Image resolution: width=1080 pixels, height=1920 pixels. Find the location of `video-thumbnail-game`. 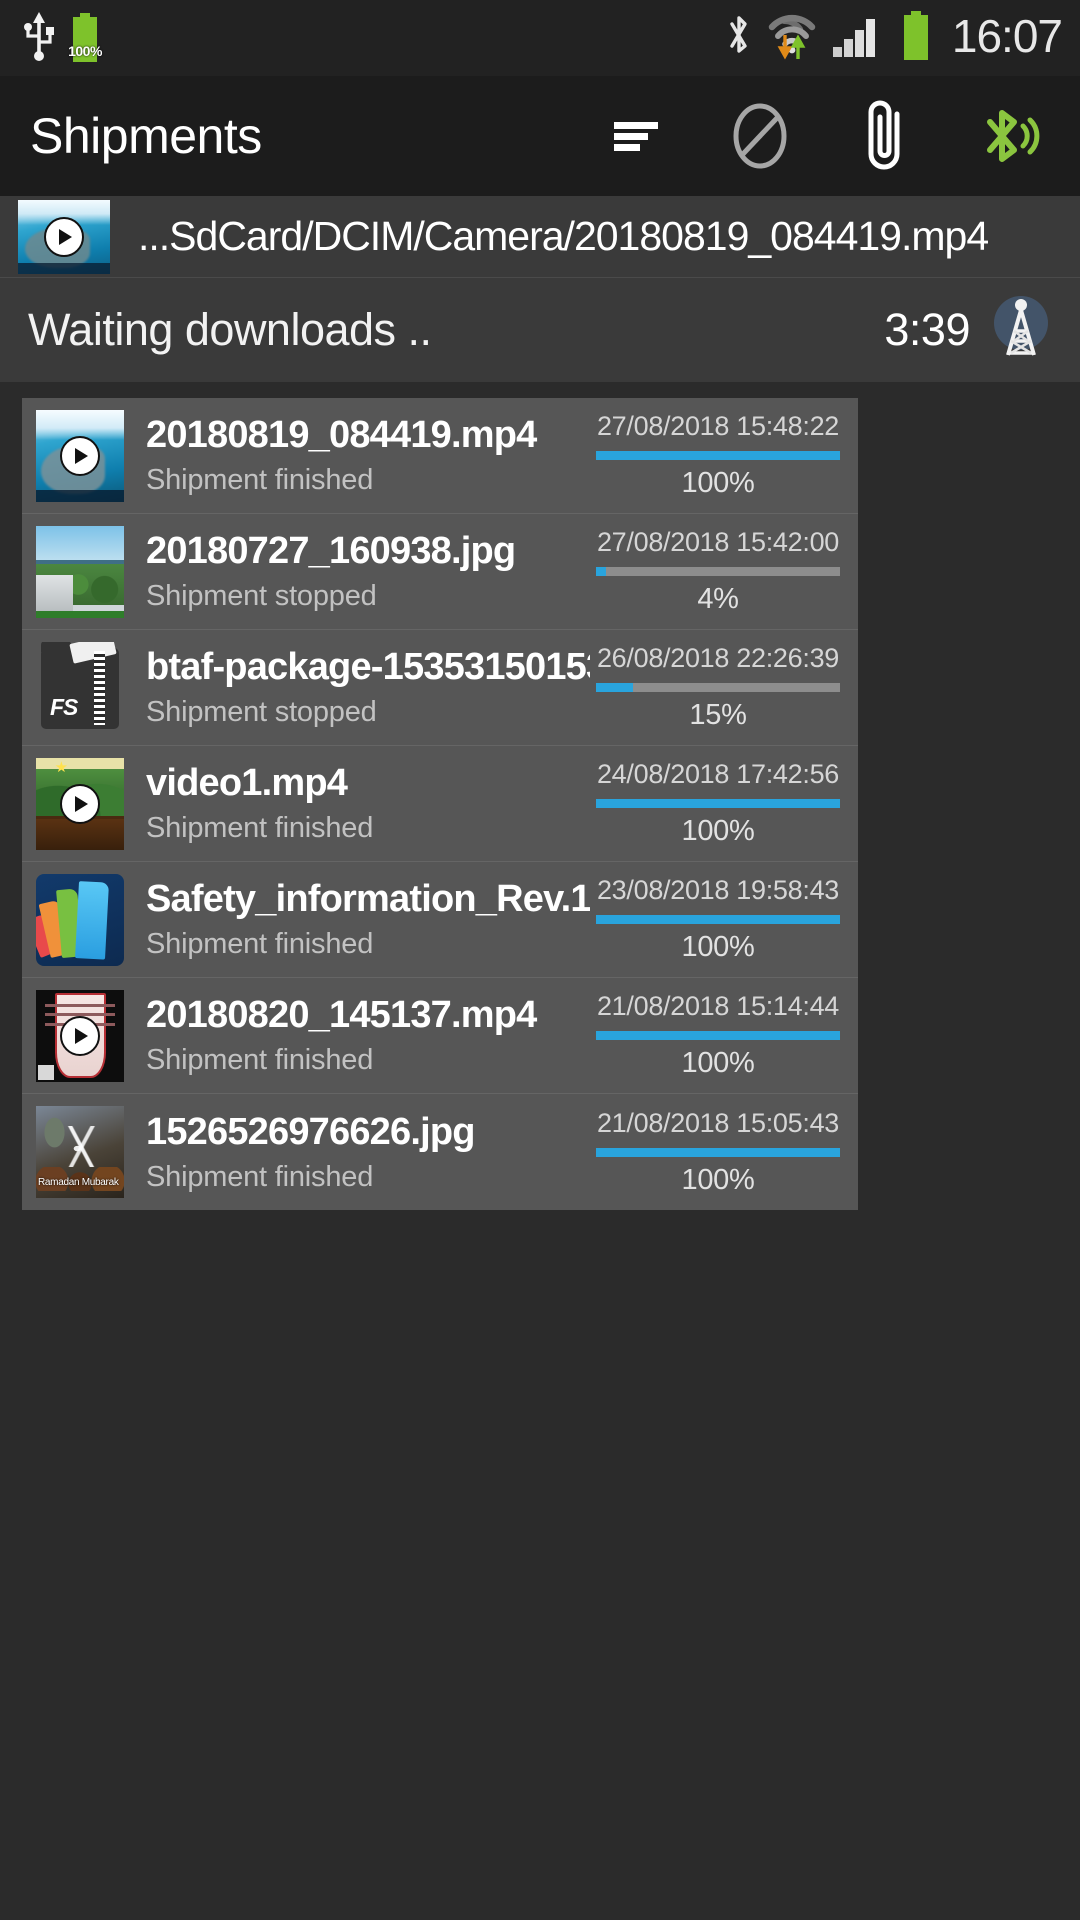

video-thumbnail-game is located at coordinates (80, 803).